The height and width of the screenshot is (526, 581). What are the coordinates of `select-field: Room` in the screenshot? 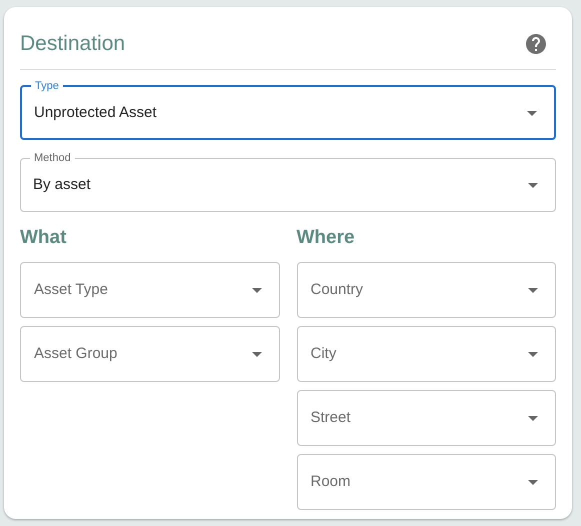 It's located at (426, 482).